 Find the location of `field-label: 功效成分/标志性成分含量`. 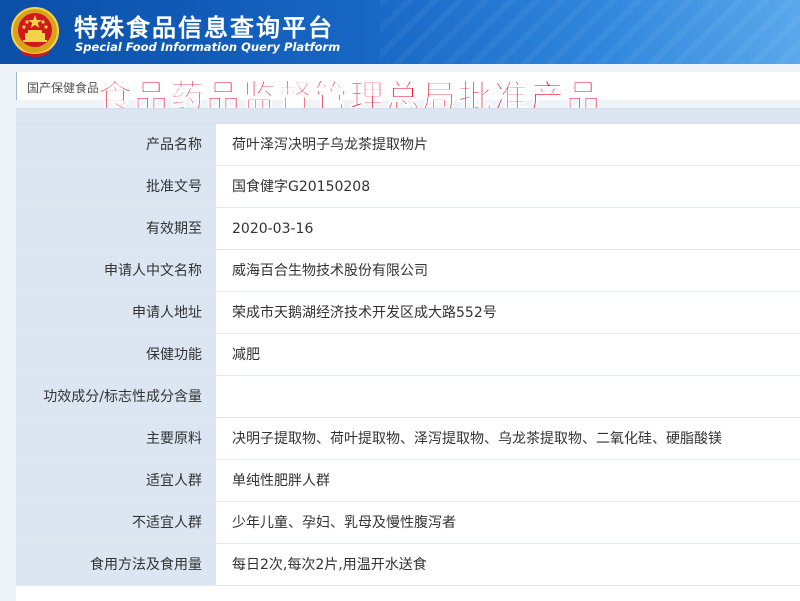

field-label: 功效成分/标志性成分含量 is located at coordinates (116, 396).